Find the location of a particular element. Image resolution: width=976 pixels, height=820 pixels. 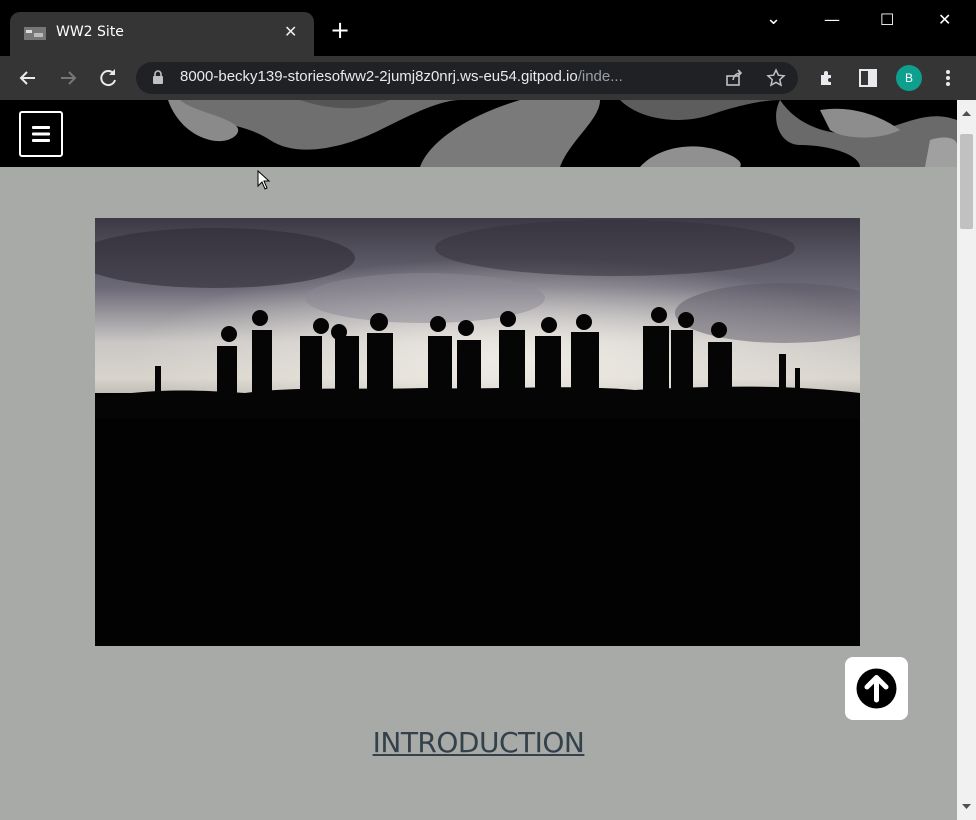

introduction-heading: INTRODUCTION is located at coordinates (478, 742).